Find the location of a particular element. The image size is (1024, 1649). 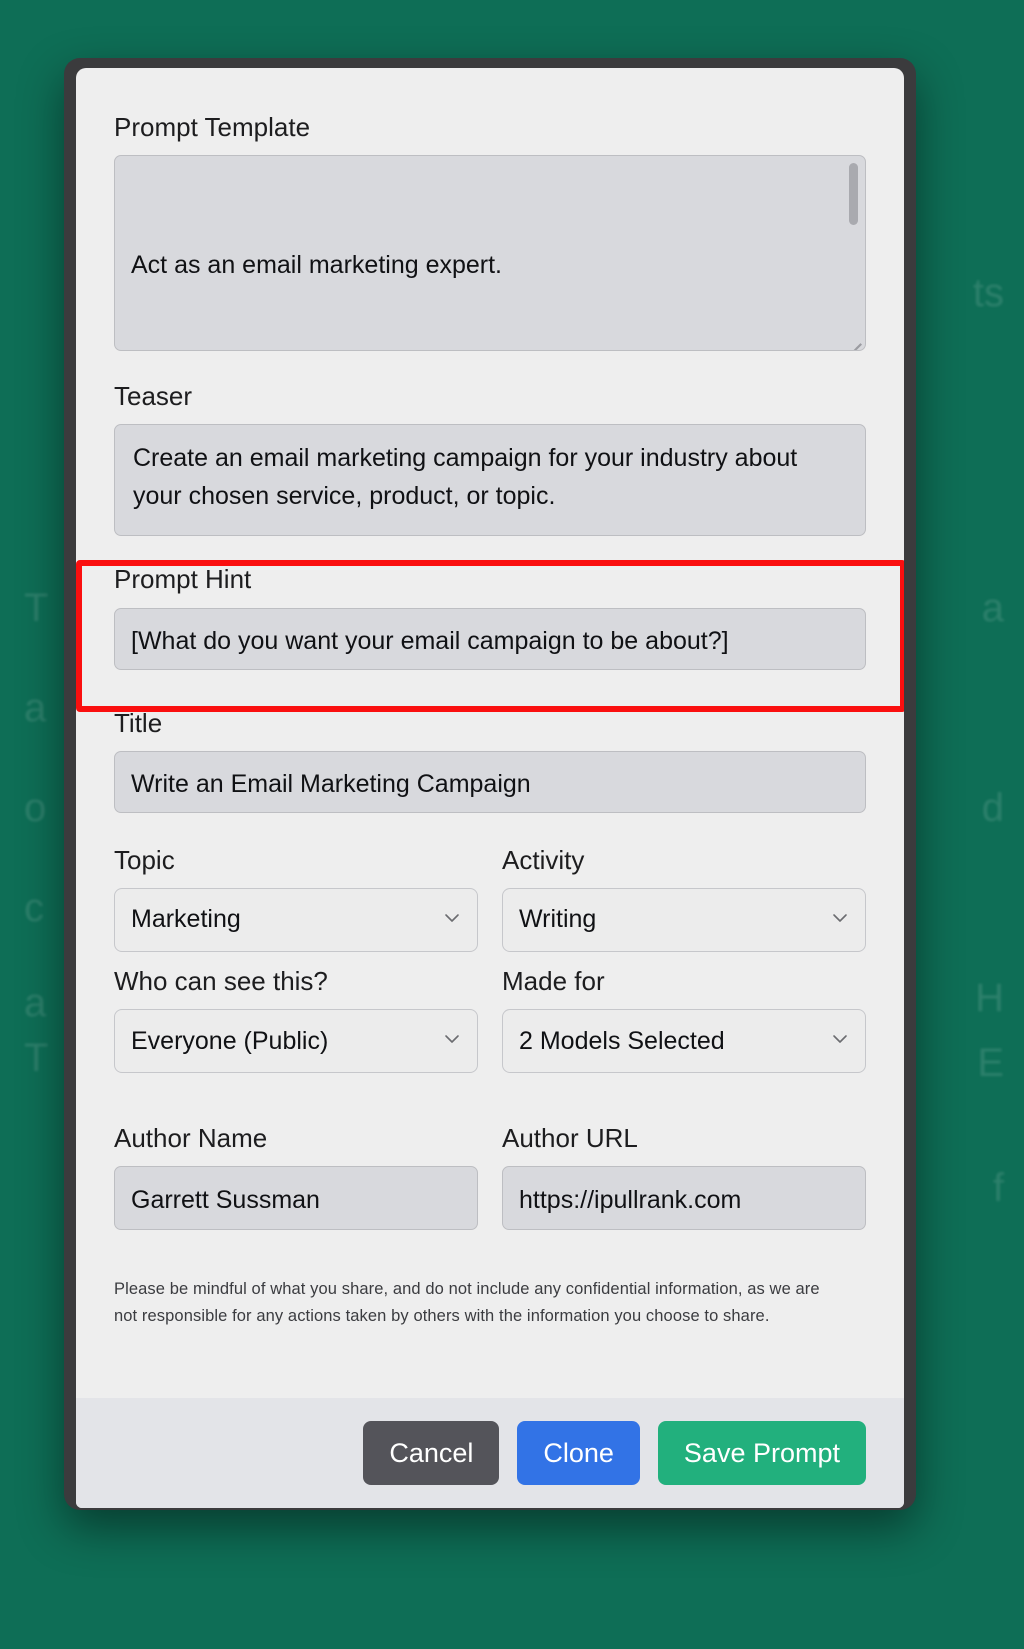

bg-fragment: c is located at coordinates (34, 908).